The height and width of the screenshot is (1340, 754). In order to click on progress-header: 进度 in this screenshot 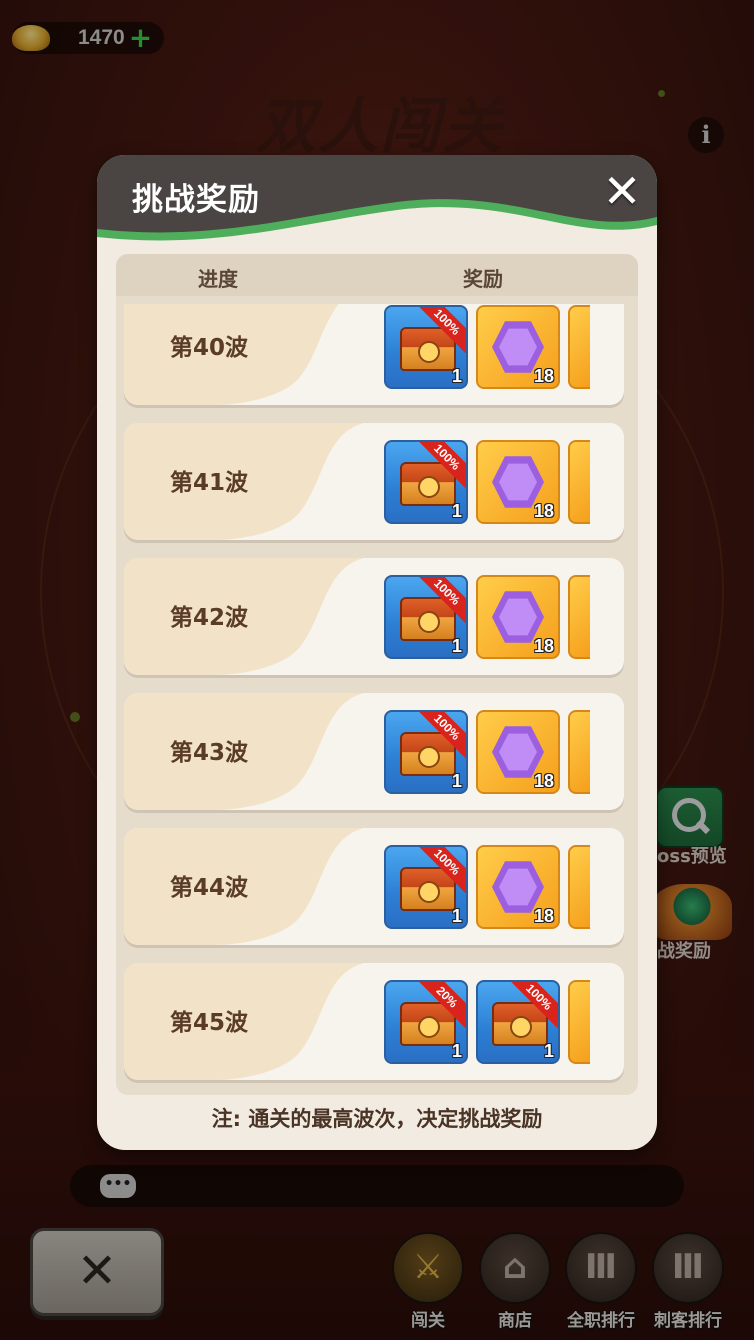, I will do `click(218, 279)`.